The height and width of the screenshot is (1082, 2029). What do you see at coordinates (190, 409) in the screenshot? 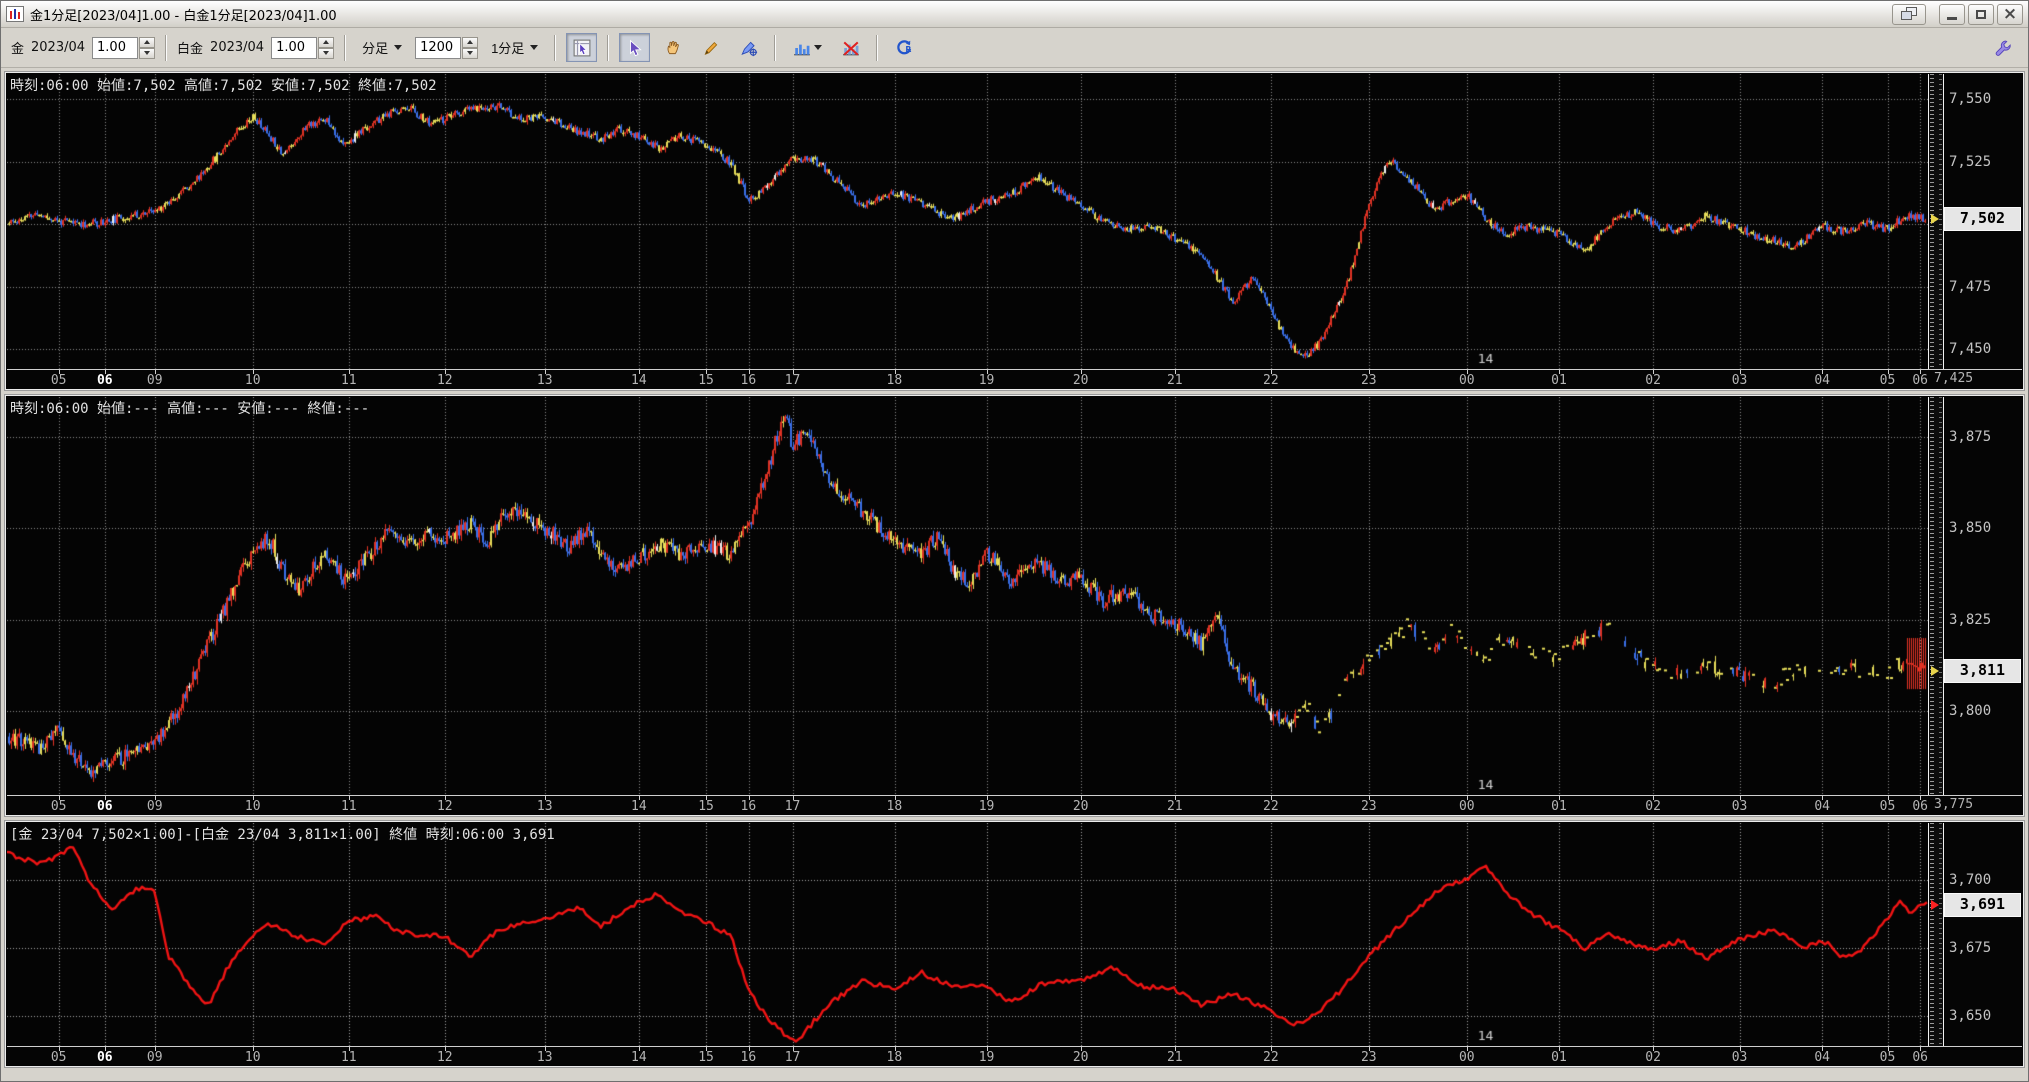
I see `platinum-ohlc-readout: 時刻:06:00 始値:--- 高値:--- 安値:--- 終値:---` at bounding box center [190, 409].